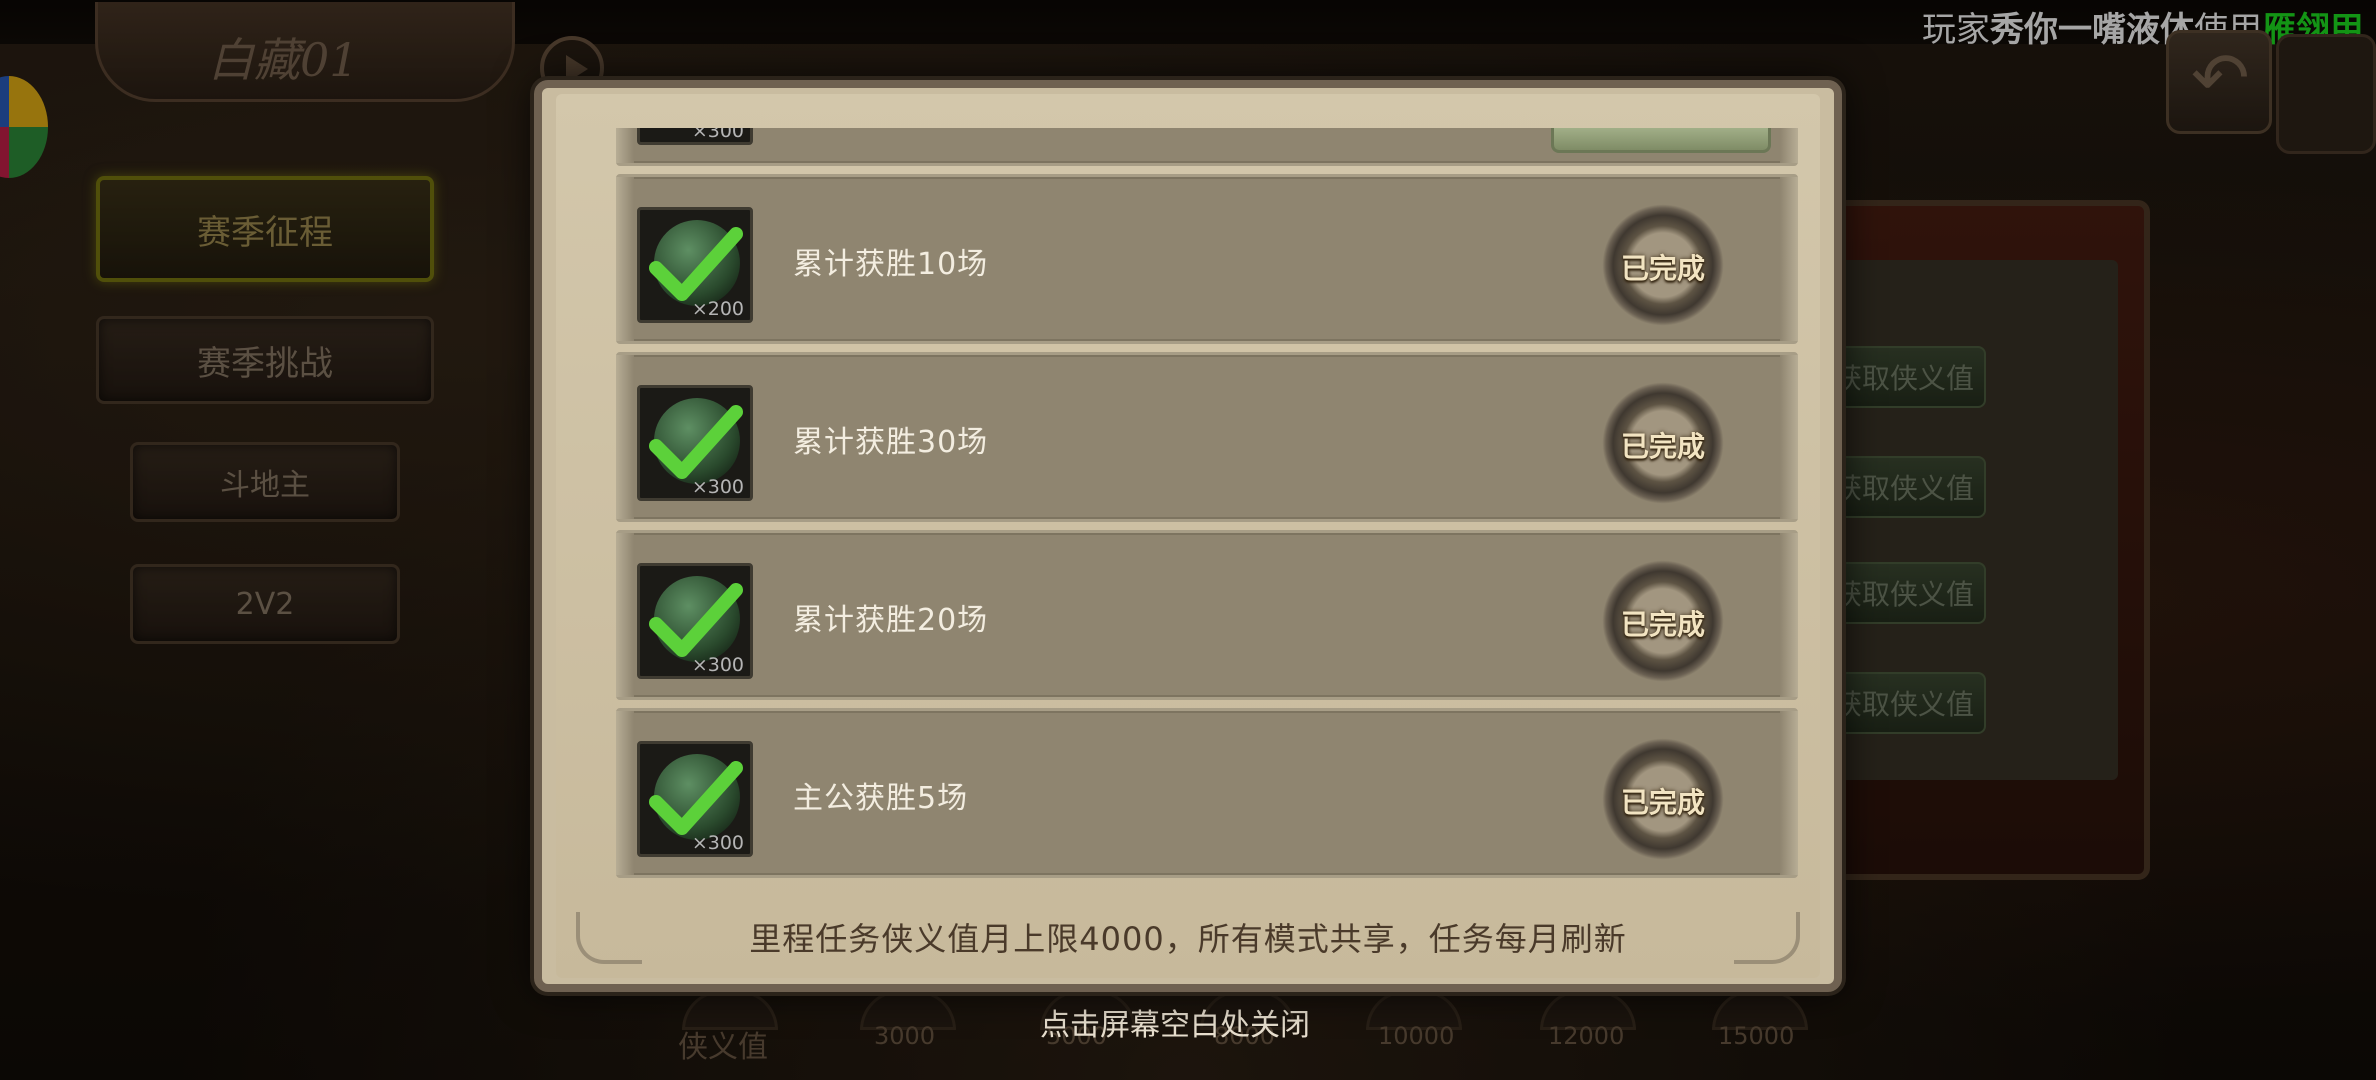  What do you see at coordinates (1207, 615) in the screenshot?
I see `task-row: ×300 累计获胜20场 已完成` at bounding box center [1207, 615].